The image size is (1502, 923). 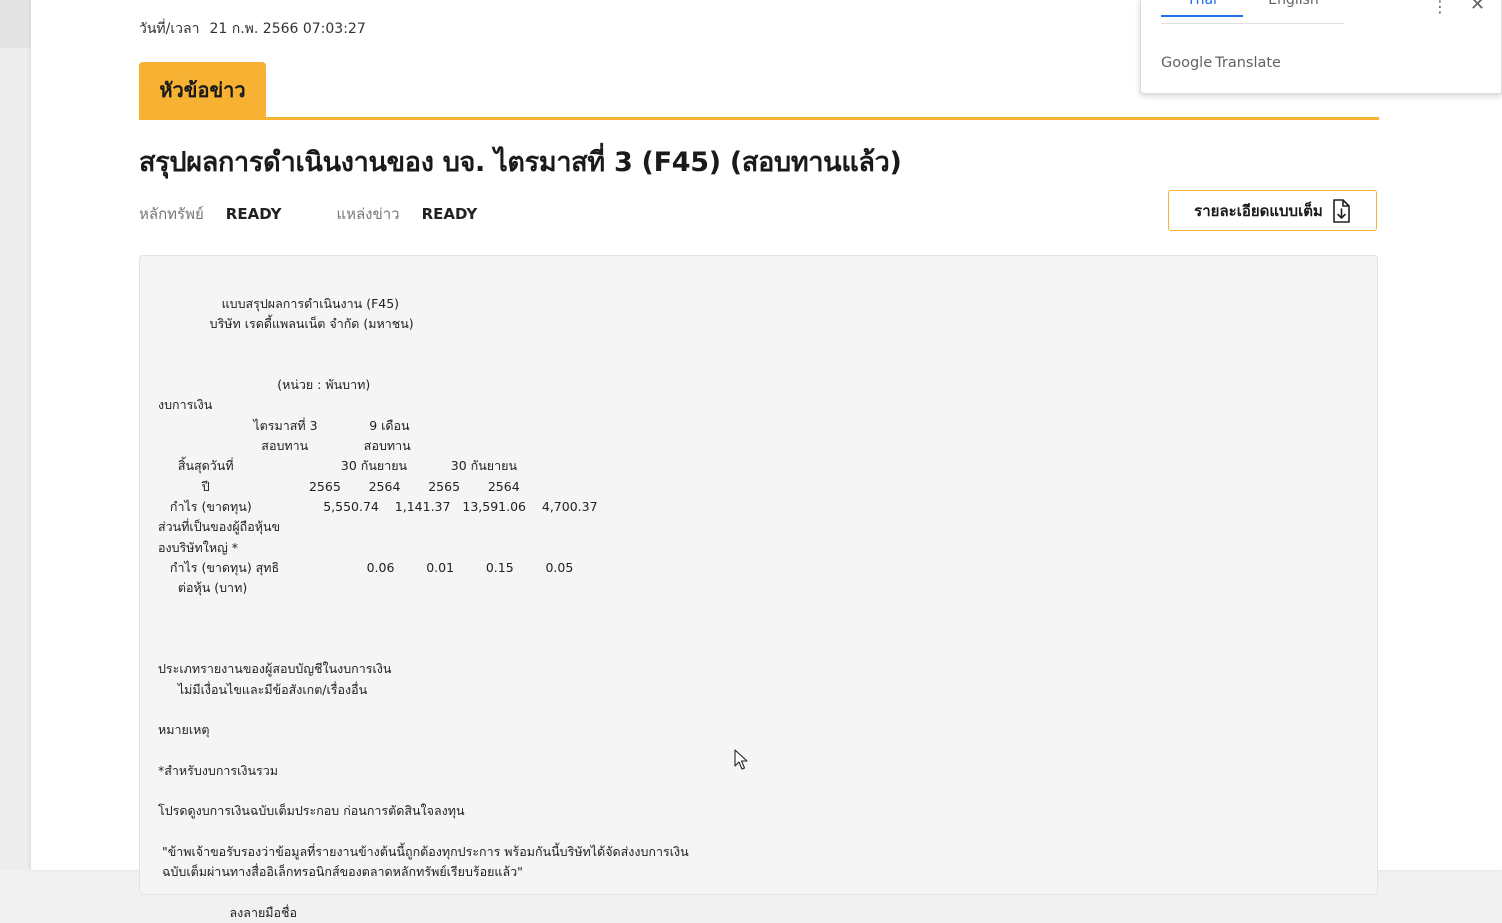 What do you see at coordinates (308, 214) in the screenshot?
I see `news-meta: หลักทรัพย์ READY แหล่งข่าว READY` at bounding box center [308, 214].